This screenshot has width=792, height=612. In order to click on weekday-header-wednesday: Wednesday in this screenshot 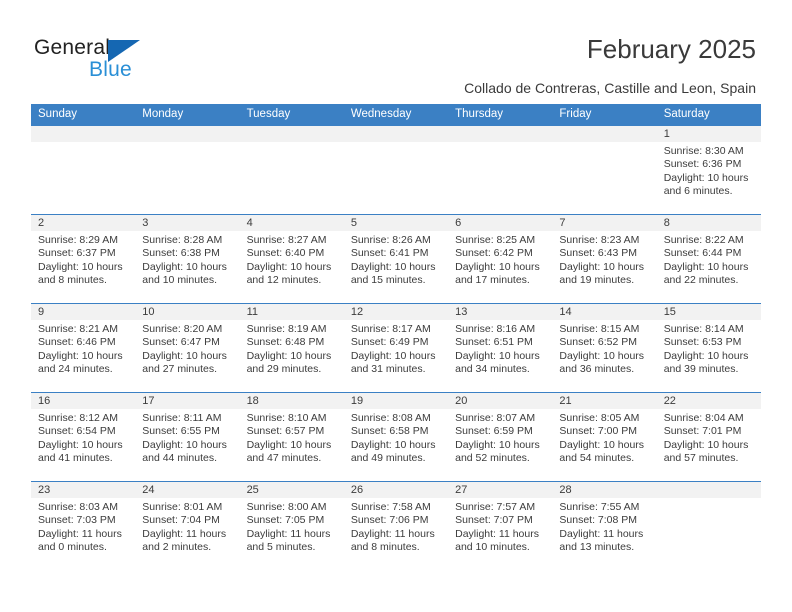, I will do `click(381, 114)`.